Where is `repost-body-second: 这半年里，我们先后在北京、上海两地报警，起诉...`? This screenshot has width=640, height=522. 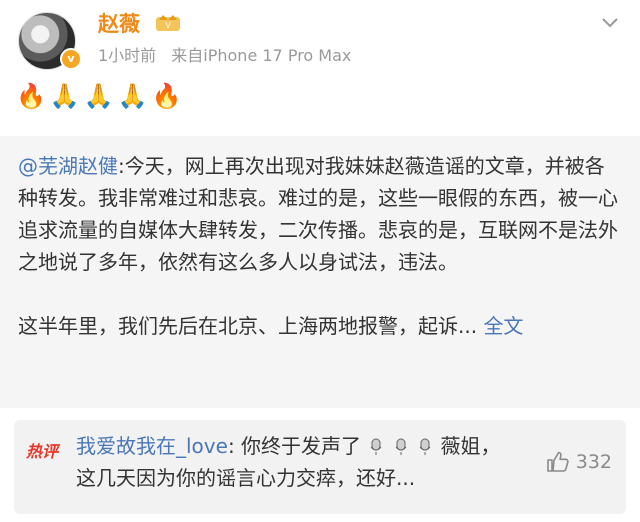 repost-body-second: 这半年里，我们先后在北京、上海两地报警，起诉... is located at coordinates (248, 326).